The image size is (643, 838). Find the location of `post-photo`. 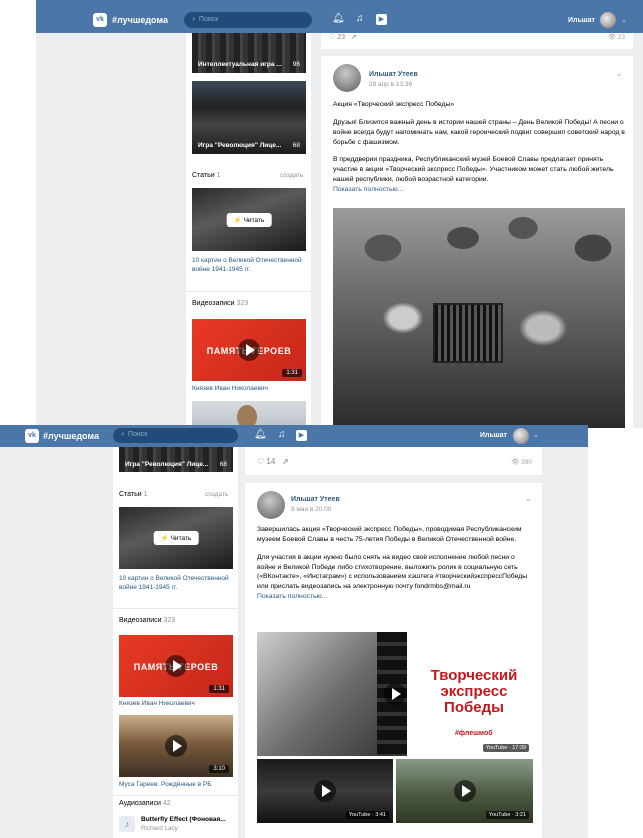

post-photo is located at coordinates (479, 318).